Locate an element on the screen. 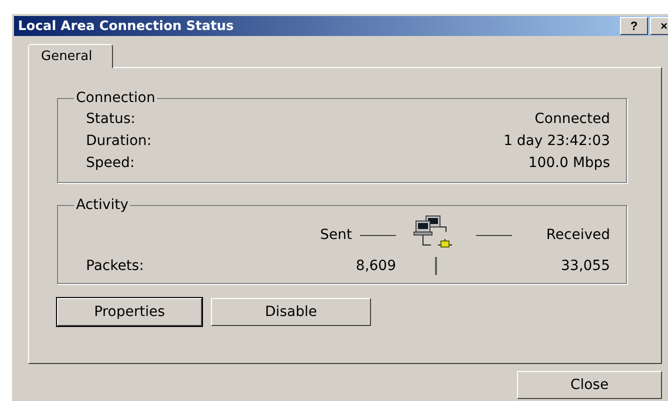  field-value: 100.0 Mbps is located at coordinates (569, 163).